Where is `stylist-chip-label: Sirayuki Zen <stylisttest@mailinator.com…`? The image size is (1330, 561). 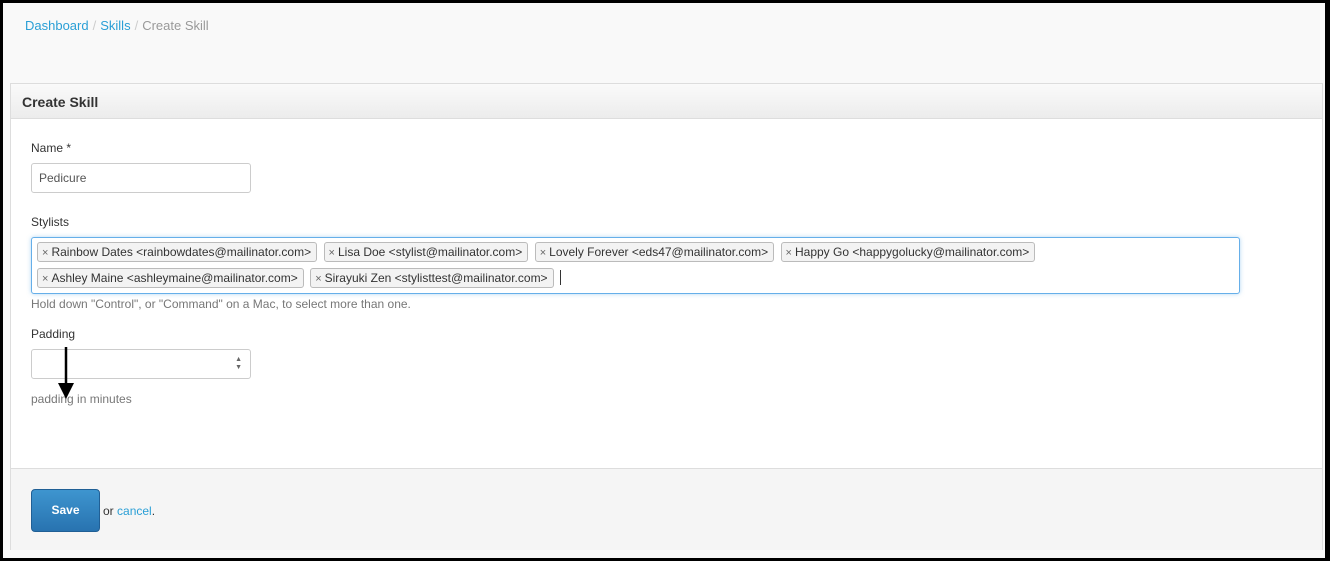
stylist-chip-label: Sirayuki Zen <stylisttest@mailinator.com… is located at coordinates (436, 278).